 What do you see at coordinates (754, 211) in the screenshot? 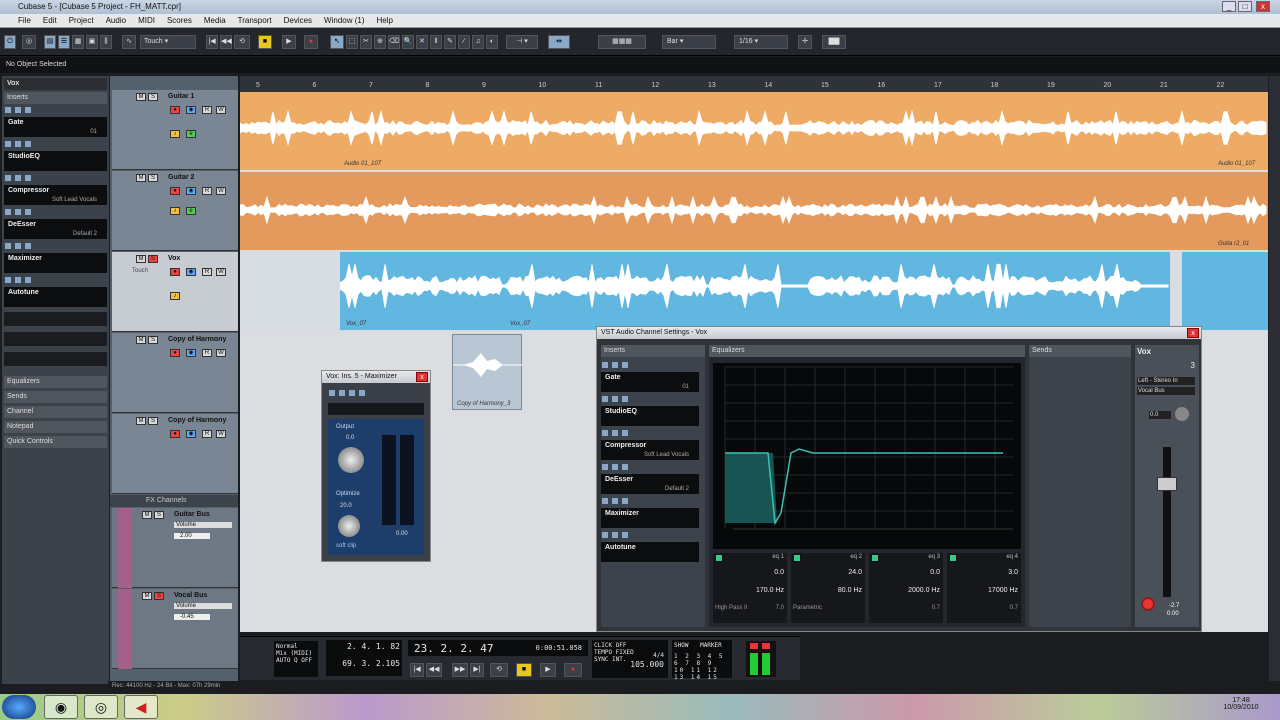
I see `guitar-2-event: Guita r2_01` at bounding box center [754, 211].